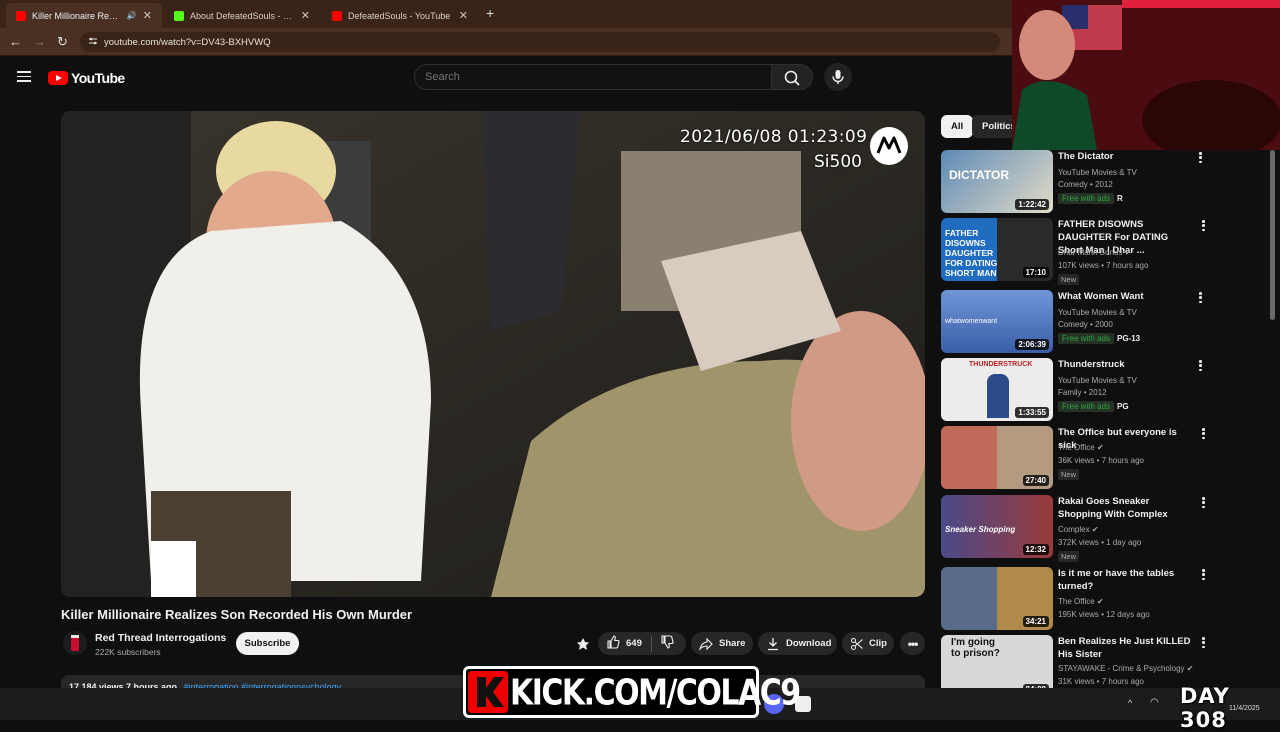  Describe the element at coordinates (93, 41) in the screenshot. I see `site-info-icon` at that location.